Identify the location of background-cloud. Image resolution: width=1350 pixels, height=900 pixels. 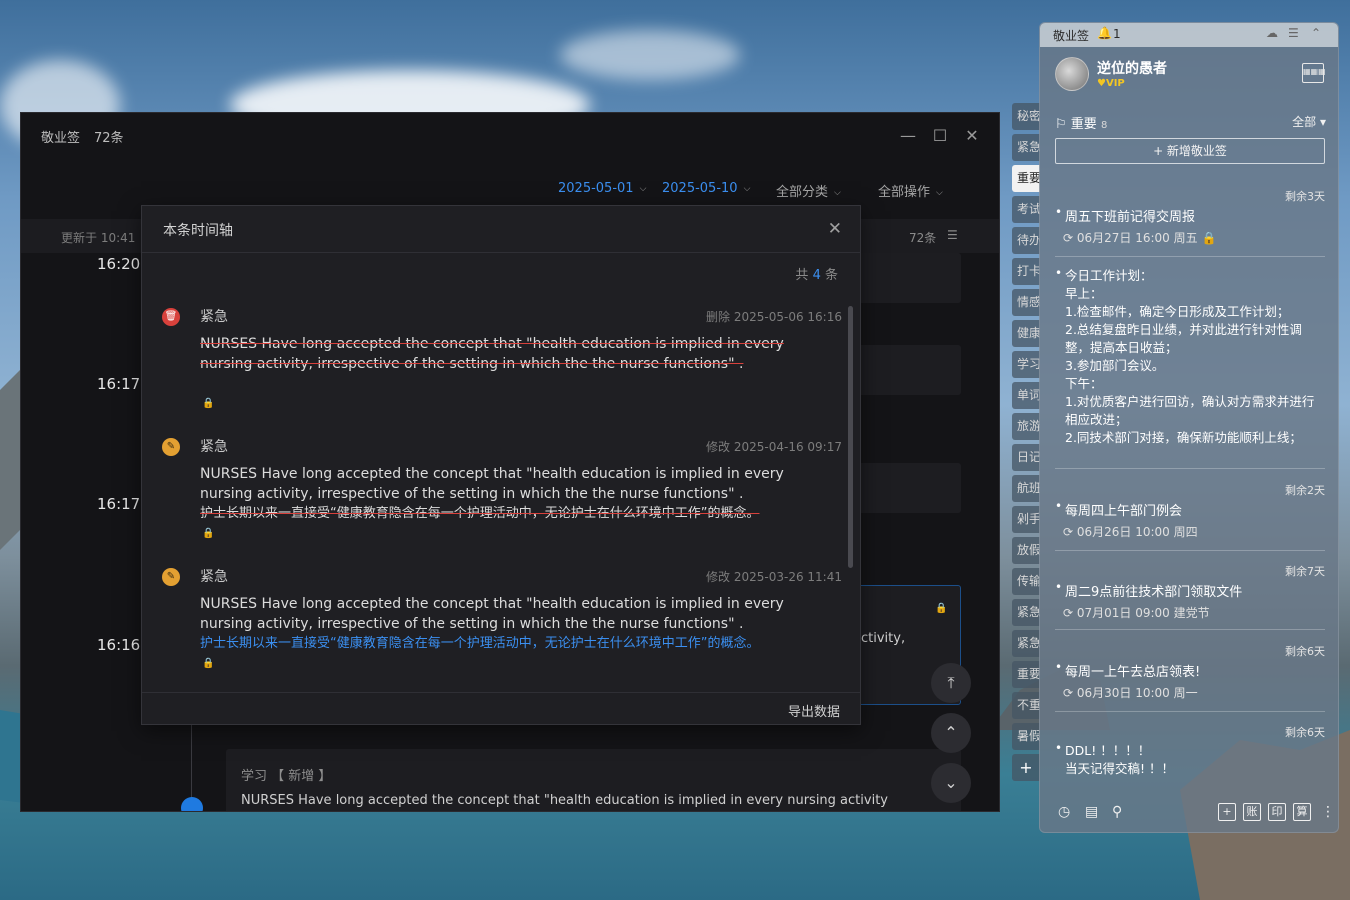
(650, 55).